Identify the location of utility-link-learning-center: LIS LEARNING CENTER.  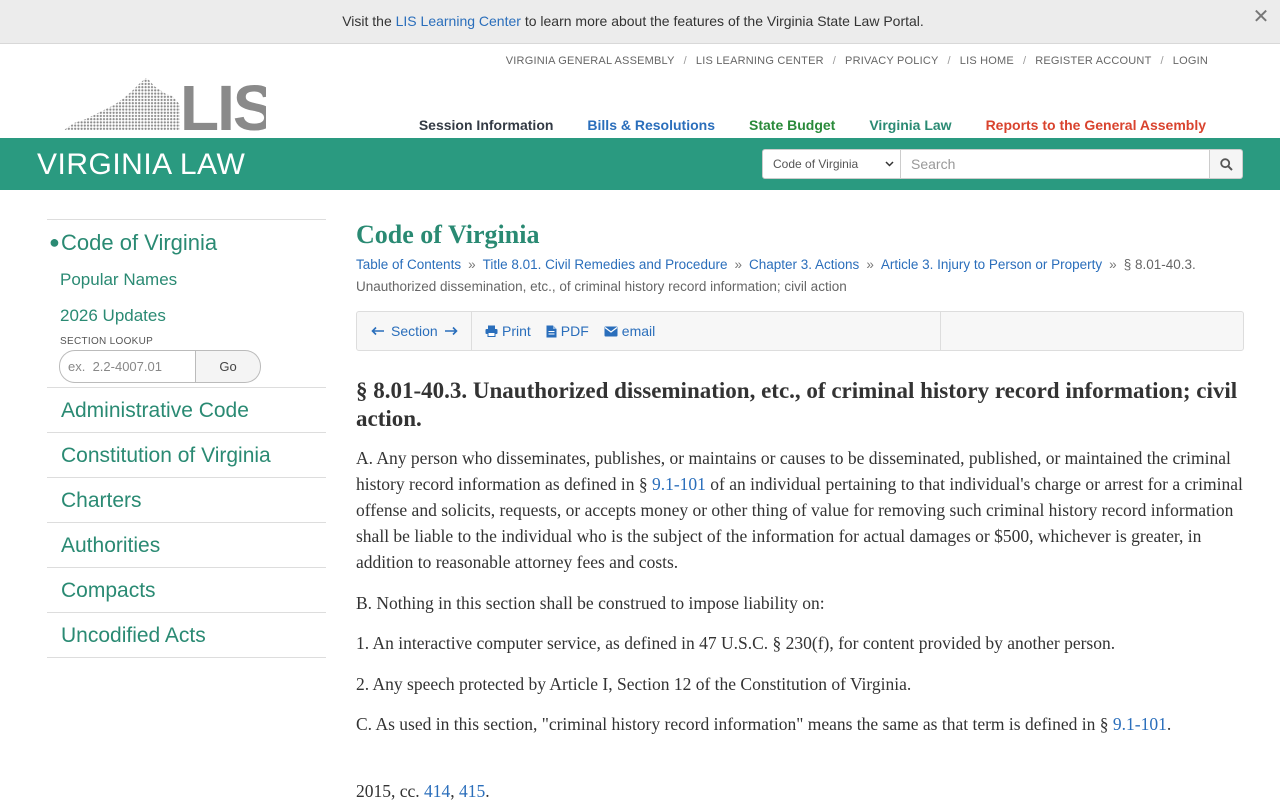
(760, 61).